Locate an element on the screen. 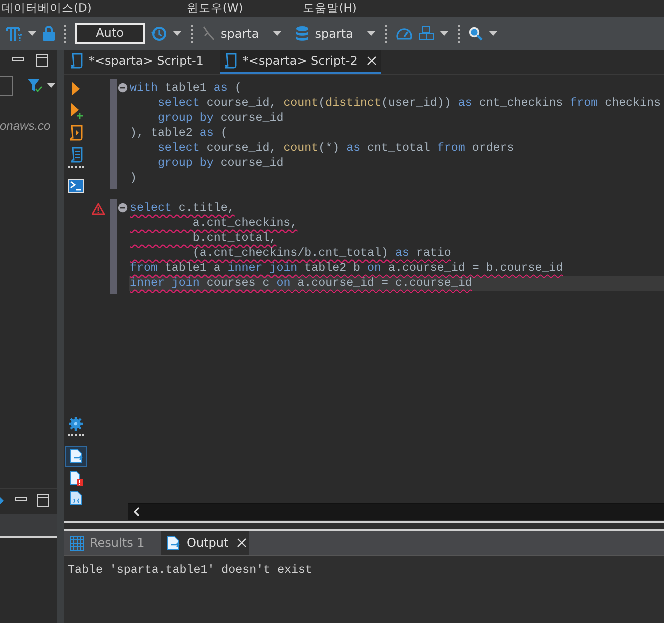 The width and height of the screenshot is (664, 623). panel-tab-strip is located at coordinates (28, 526).